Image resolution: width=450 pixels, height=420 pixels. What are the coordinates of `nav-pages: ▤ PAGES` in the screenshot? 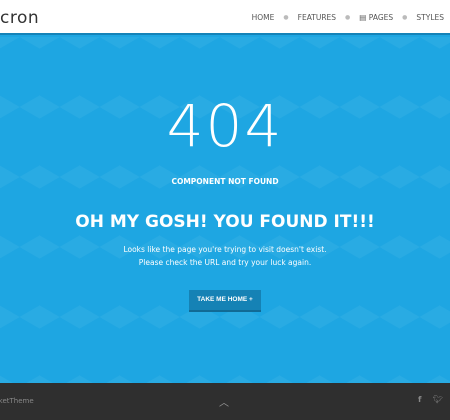 It's located at (376, 17).